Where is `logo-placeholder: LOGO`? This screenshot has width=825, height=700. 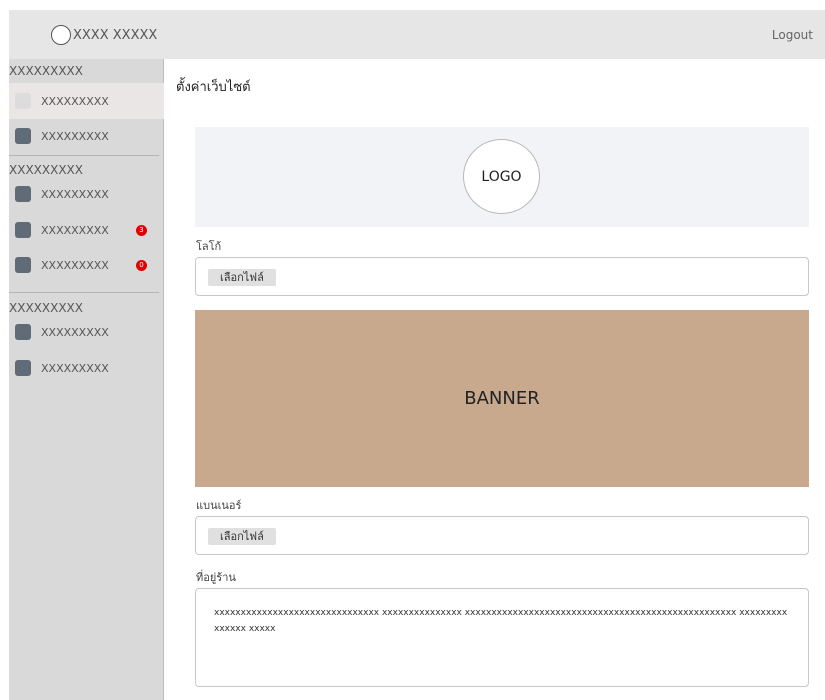
logo-placeholder: LOGO is located at coordinates (501, 176).